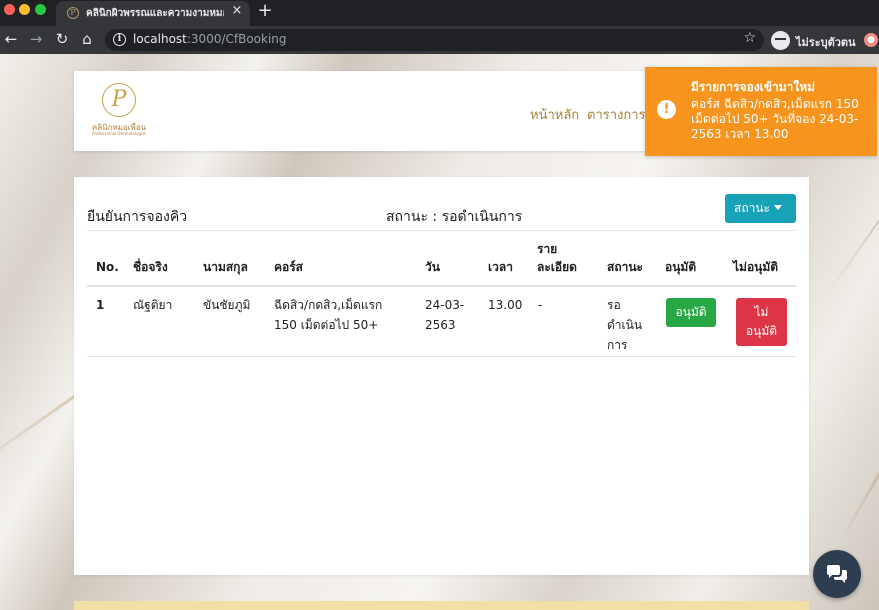 The width and height of the screenshot is (879, 610). What do you see at coordinates (11, 39) in the screenshot?
I see `back-arrow-icon: ←` at bounding box center [11, 39].